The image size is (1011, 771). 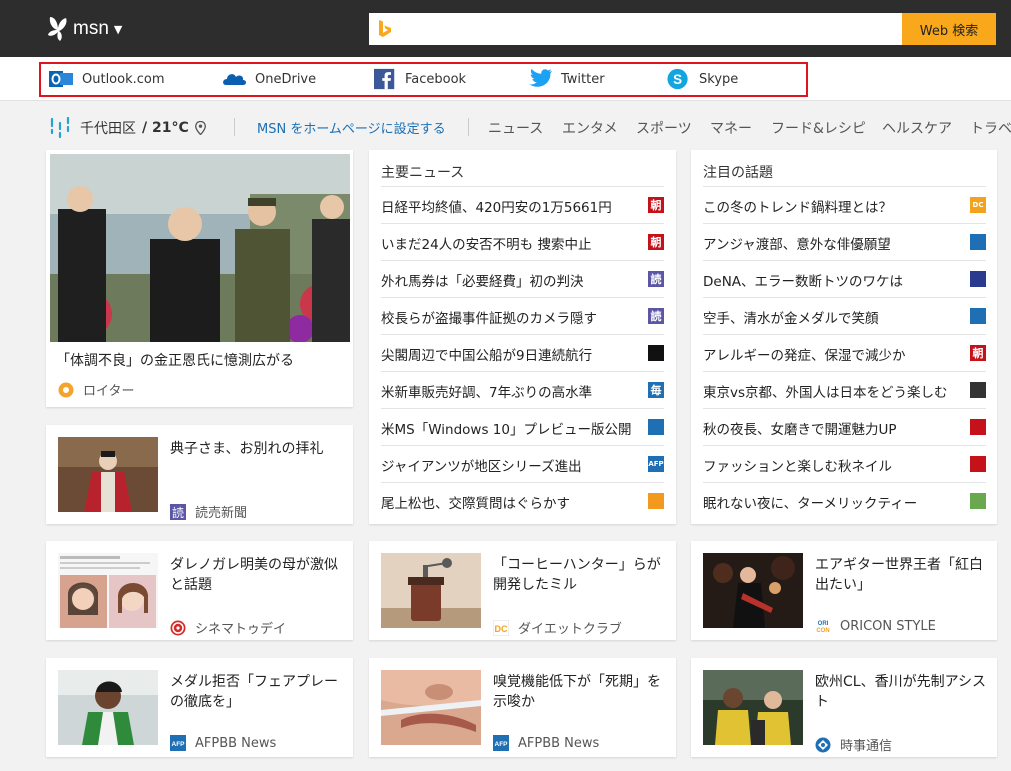 What do you see at coordinates (719, 79) in the screenshot?
I see `quick-link-label: Skype` at bounding box center [719, 79].